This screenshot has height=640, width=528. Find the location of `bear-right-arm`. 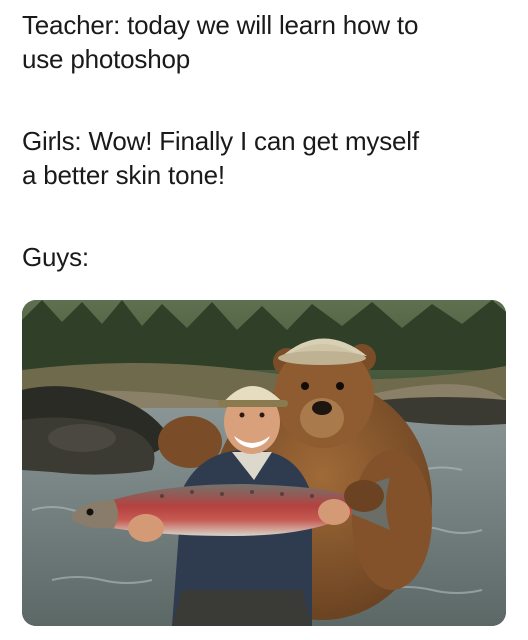

bear-right-arm is located at coordinates (392, 520).